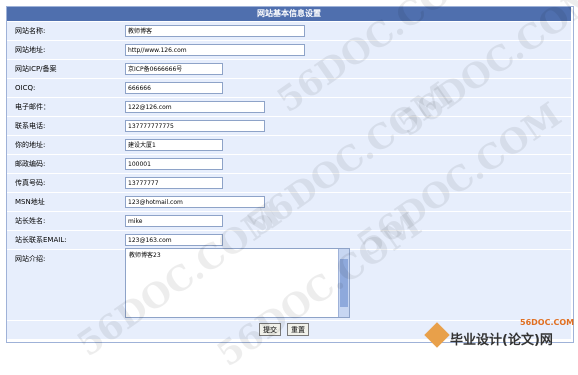 This screenshot has width=578, height=375. What do you see at coordinates (174, 88) in the screenshot?
I see `oicq-field: 666666` at bounding box center [174, 88].